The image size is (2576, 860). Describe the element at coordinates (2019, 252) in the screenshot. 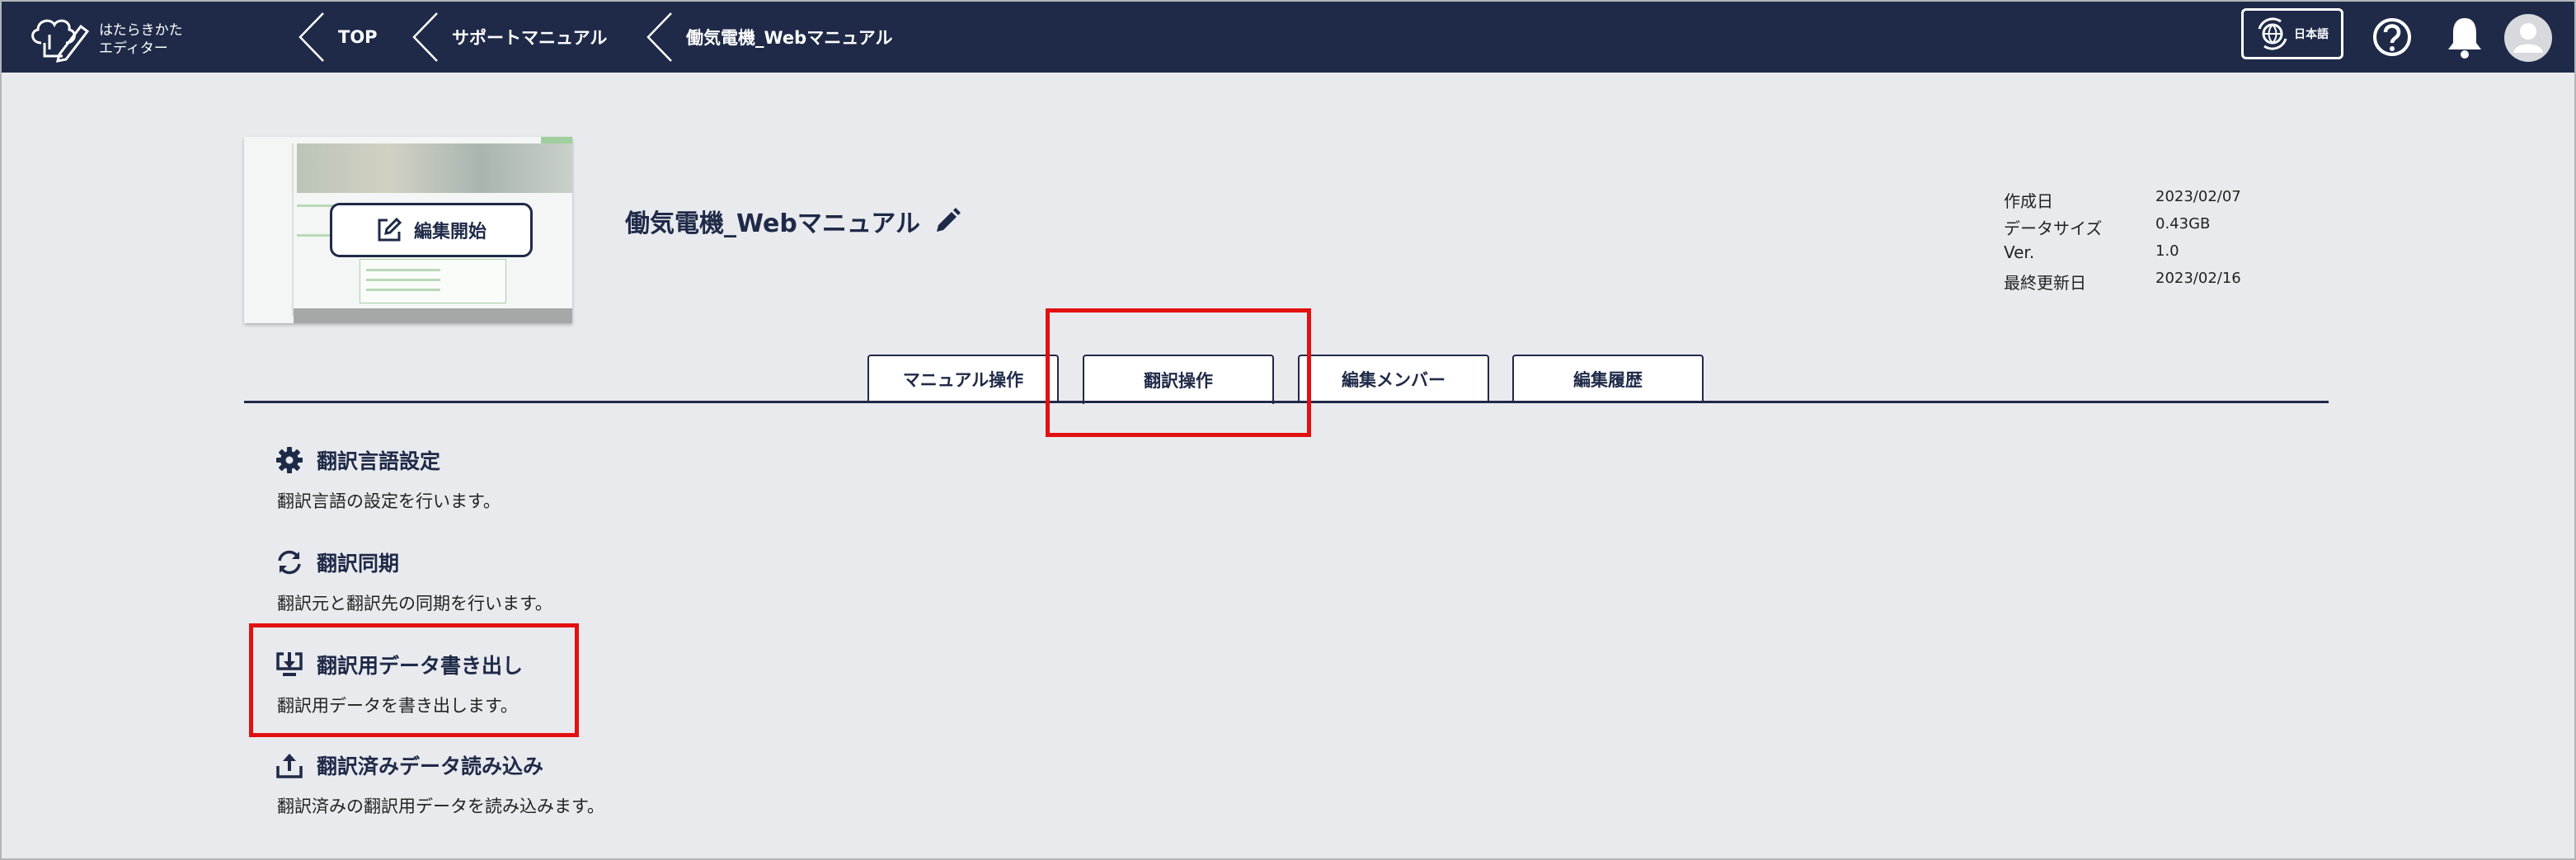

I see `meta-key: Ver.` at that location.